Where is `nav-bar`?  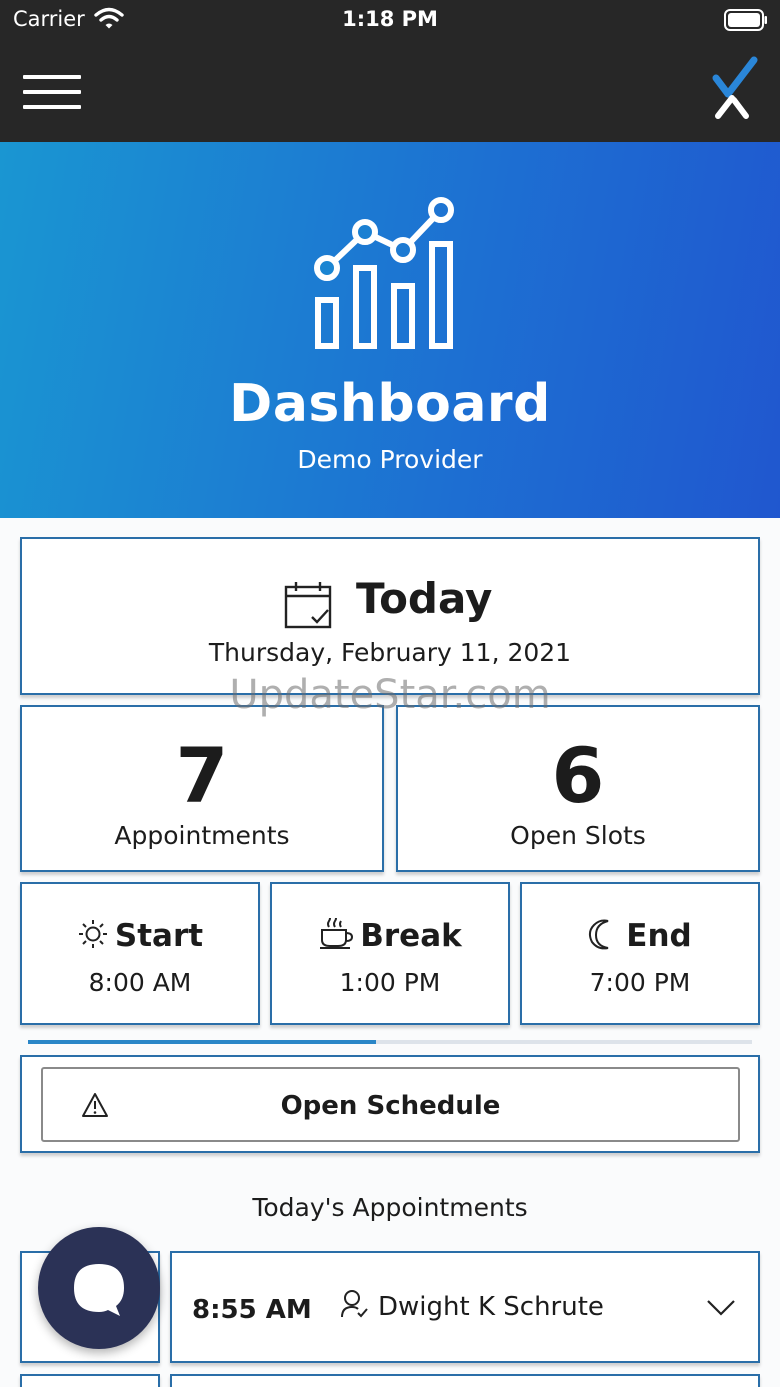 nav-bar is located at coordinates (390, 91).